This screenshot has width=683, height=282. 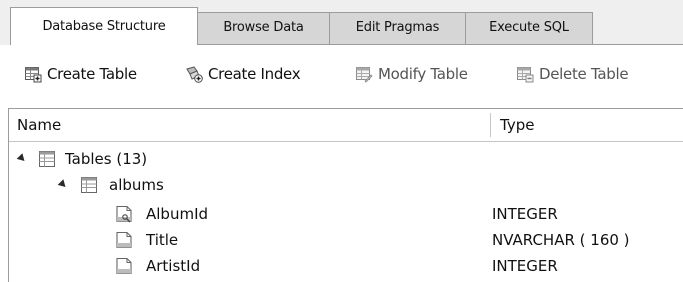 I want to click on tree-row-label: Tables (13), so click(x=106, y=159).